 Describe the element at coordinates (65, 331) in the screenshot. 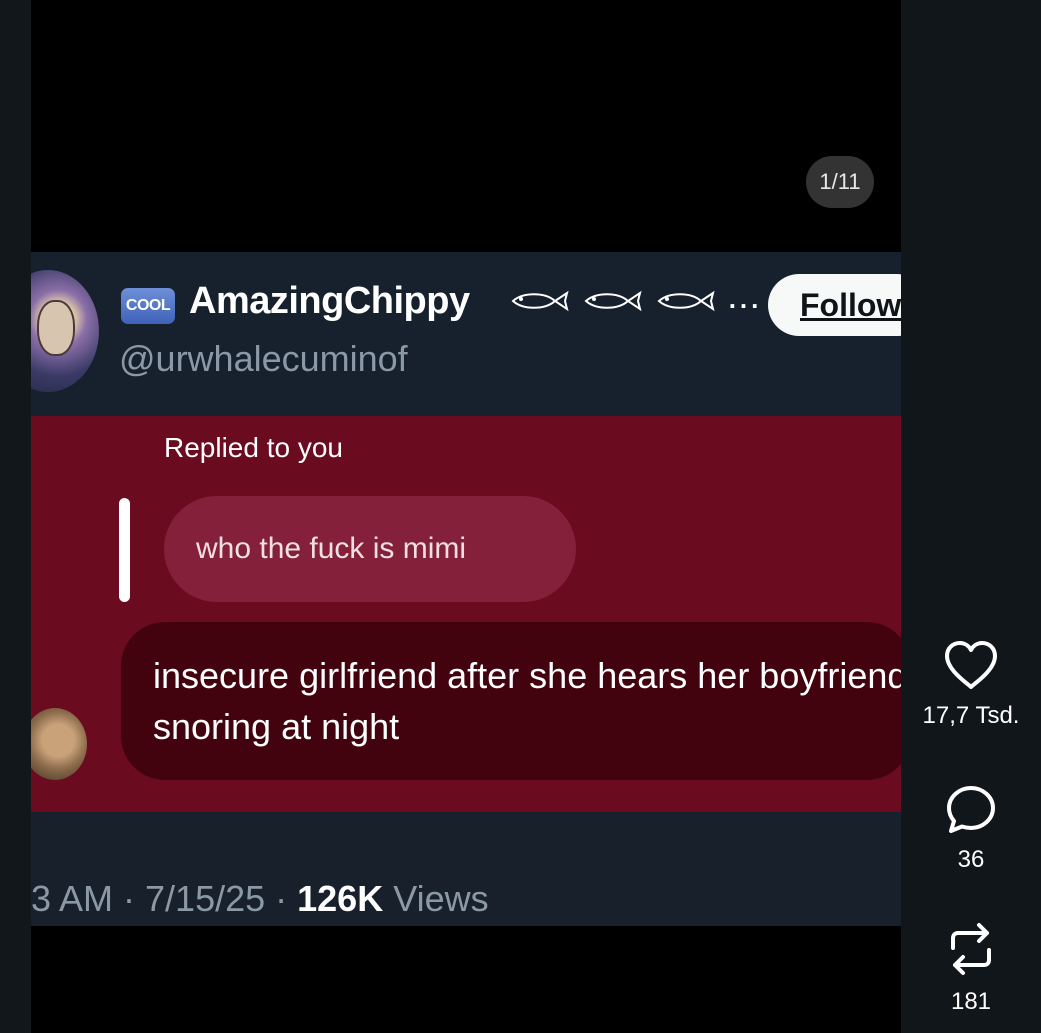

I see `avatar` at that location.